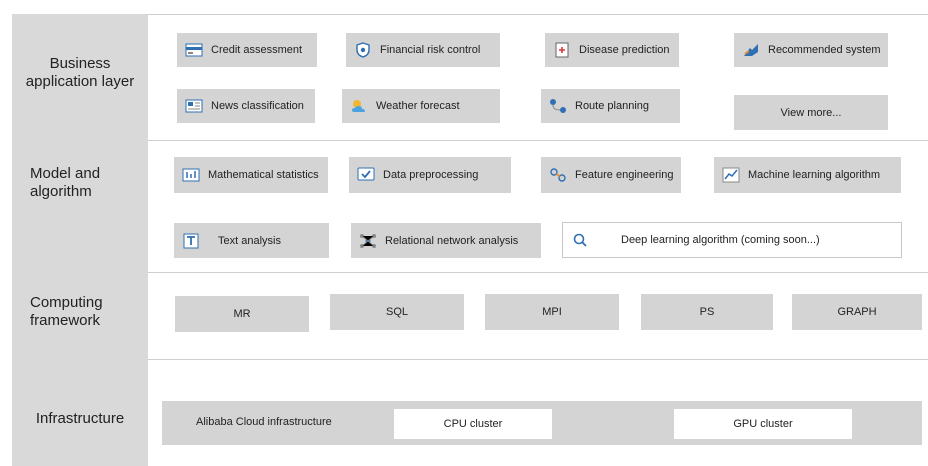 This screenshot has height=466, width=928. What do you see at coordinates (257, 106) in the screenshot?
I see `business-item-label: News classification` at bounding box center [257, 106].